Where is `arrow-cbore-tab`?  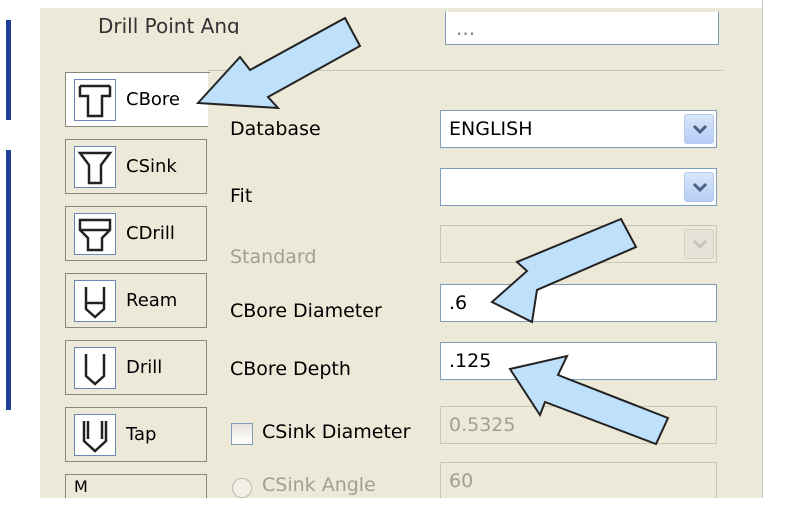 arrow-cbore-tab is located at coordinates (278, 63).